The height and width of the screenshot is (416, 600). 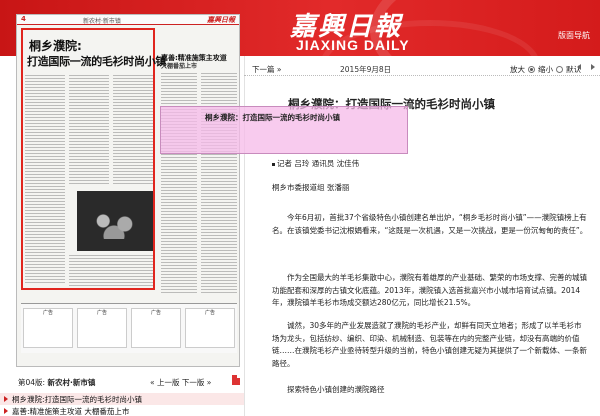 I want to click on article-hover-popup: 桐乡濮院：打造国际一流的毛衫时尚小镇, so click(x=284, y=130).